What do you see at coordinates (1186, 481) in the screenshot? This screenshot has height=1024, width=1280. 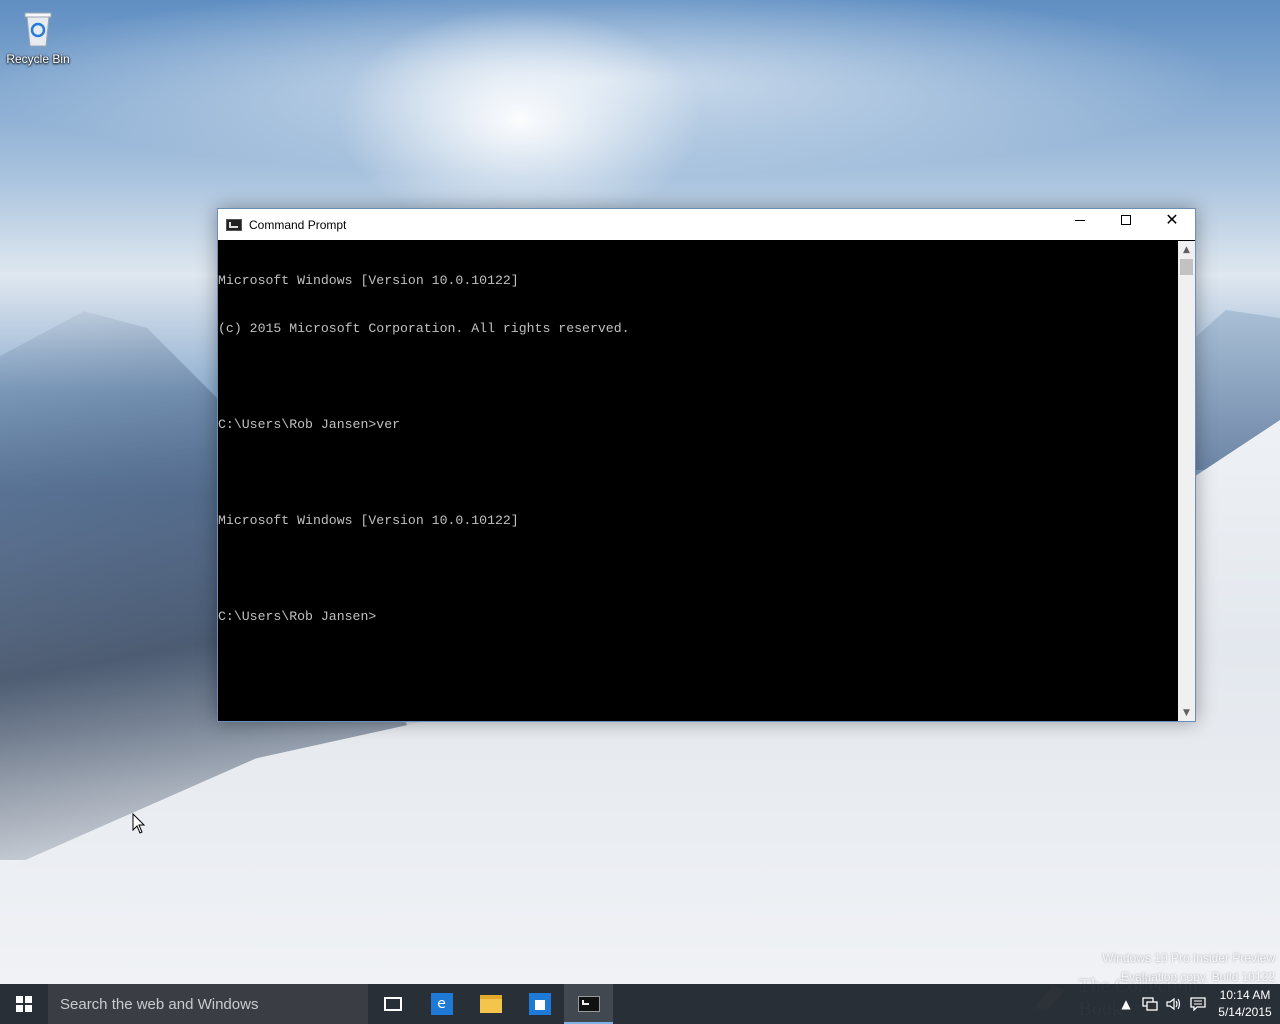 I see `vertical-scrollbar: ▲ ▼` at bounding box center [1186, 481].